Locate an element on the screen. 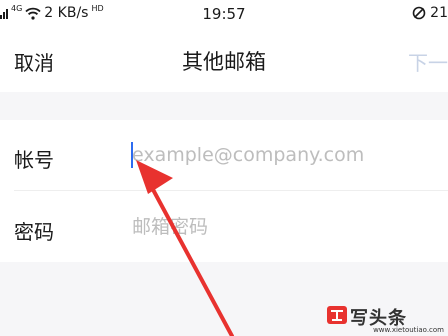 This screenshot has height=336, width=448. status-bar: 4G 2 KB/s HD 19:57 21 is located at coordinates (224, 15).